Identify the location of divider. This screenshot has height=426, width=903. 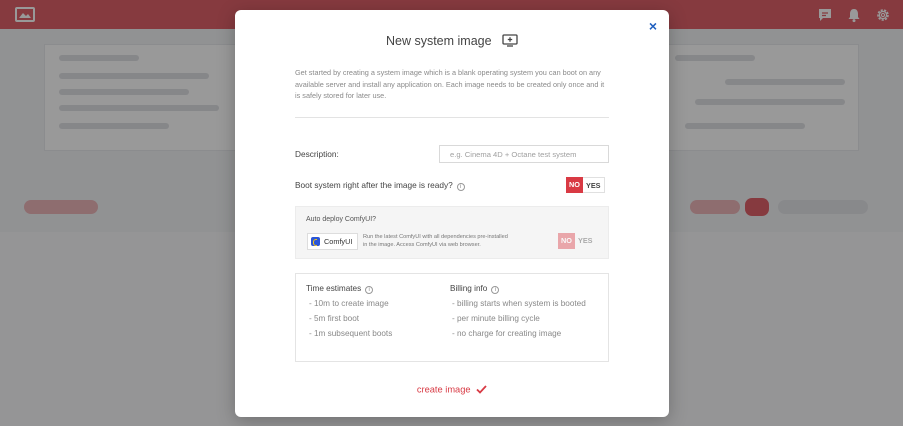
(452, 117).